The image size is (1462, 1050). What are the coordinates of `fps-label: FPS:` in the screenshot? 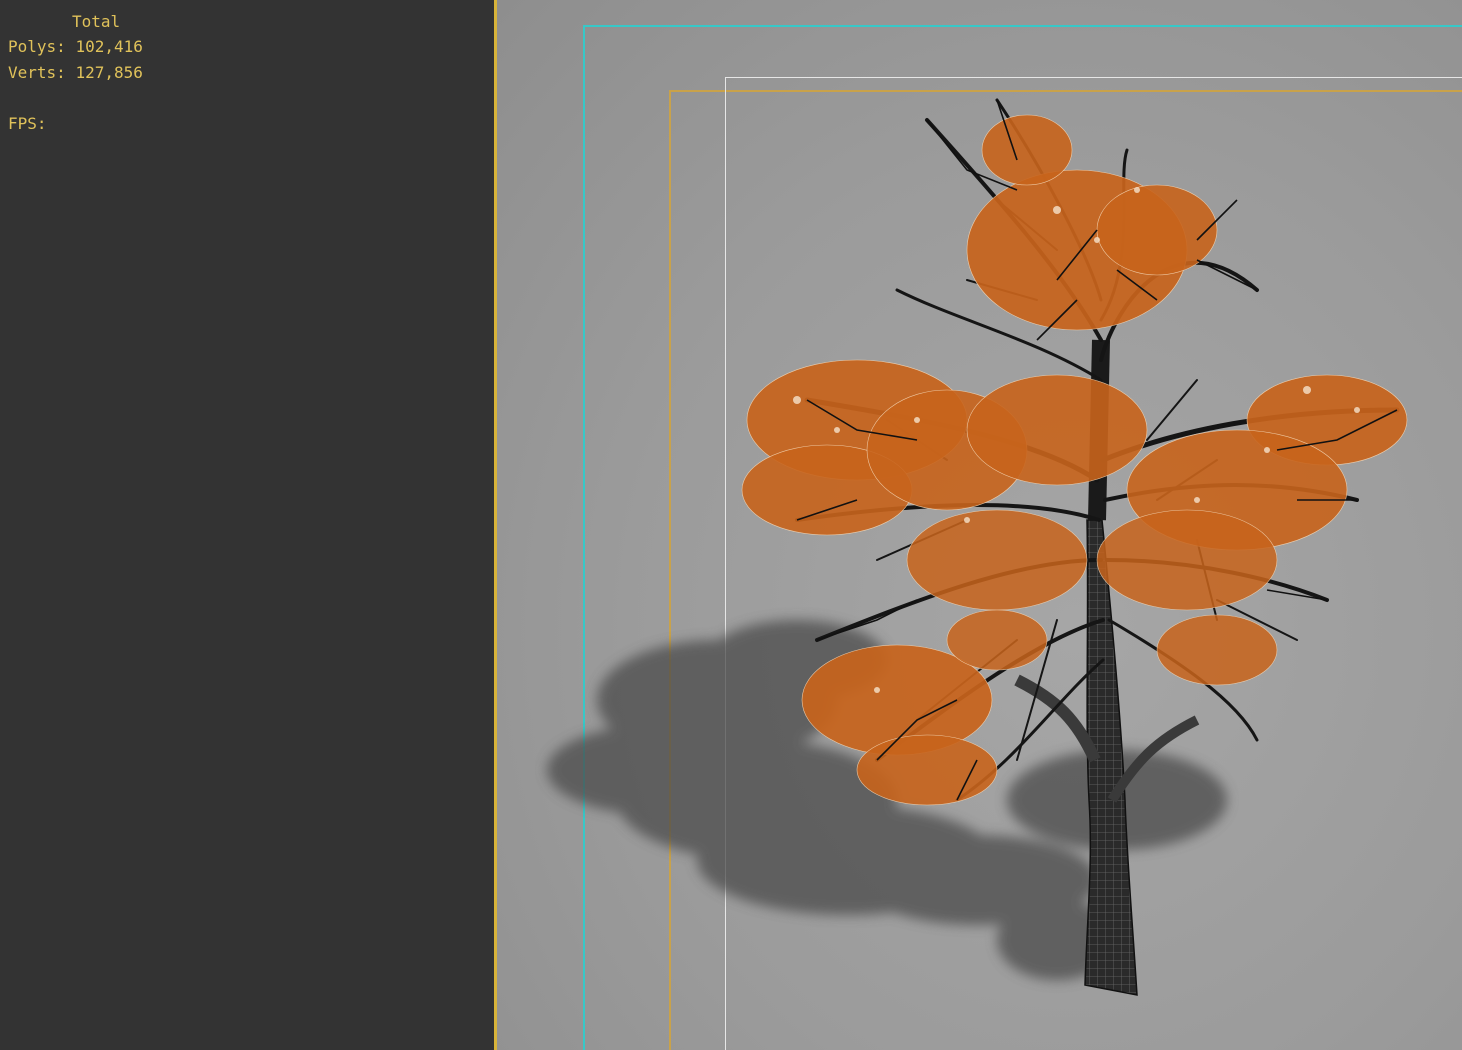 It's located at (27, 123).